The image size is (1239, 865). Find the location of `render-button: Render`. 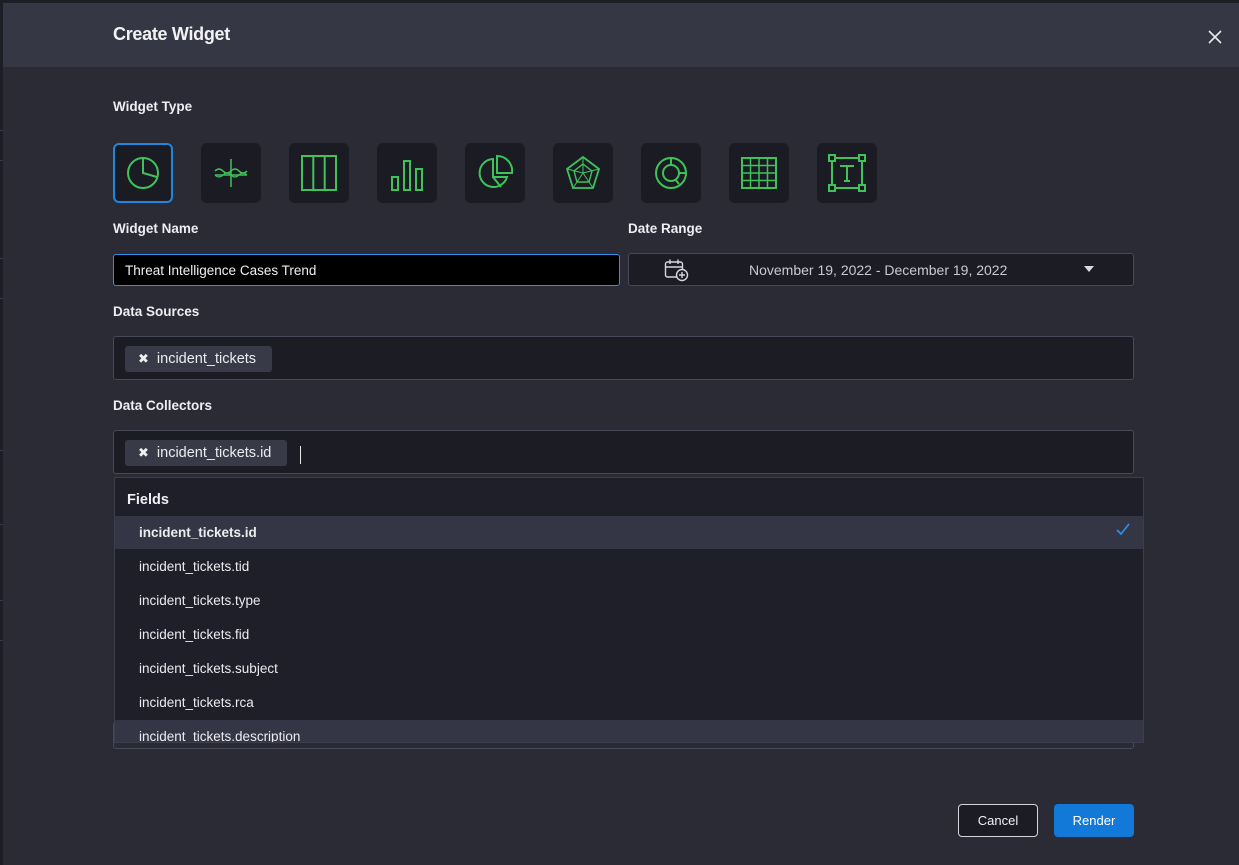

render-button: Render is located at coordinates (1094, 820).